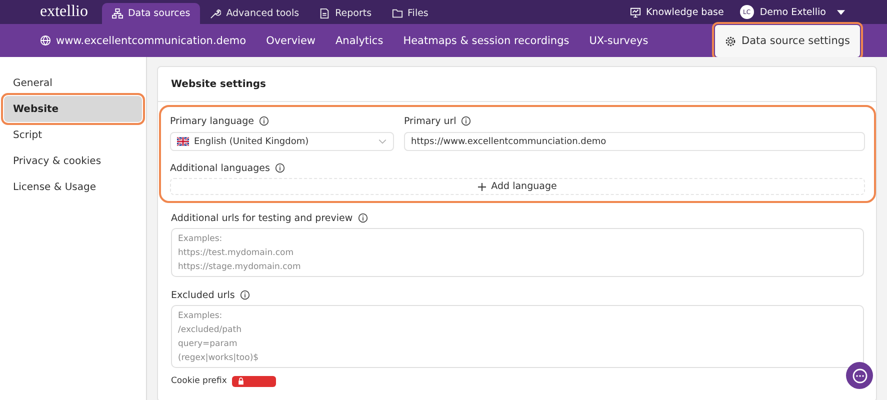  What do you see at coordinates (517, 186) in the screenshot?
I see `add-language-button: Add language` at bounding box center [517, 186].